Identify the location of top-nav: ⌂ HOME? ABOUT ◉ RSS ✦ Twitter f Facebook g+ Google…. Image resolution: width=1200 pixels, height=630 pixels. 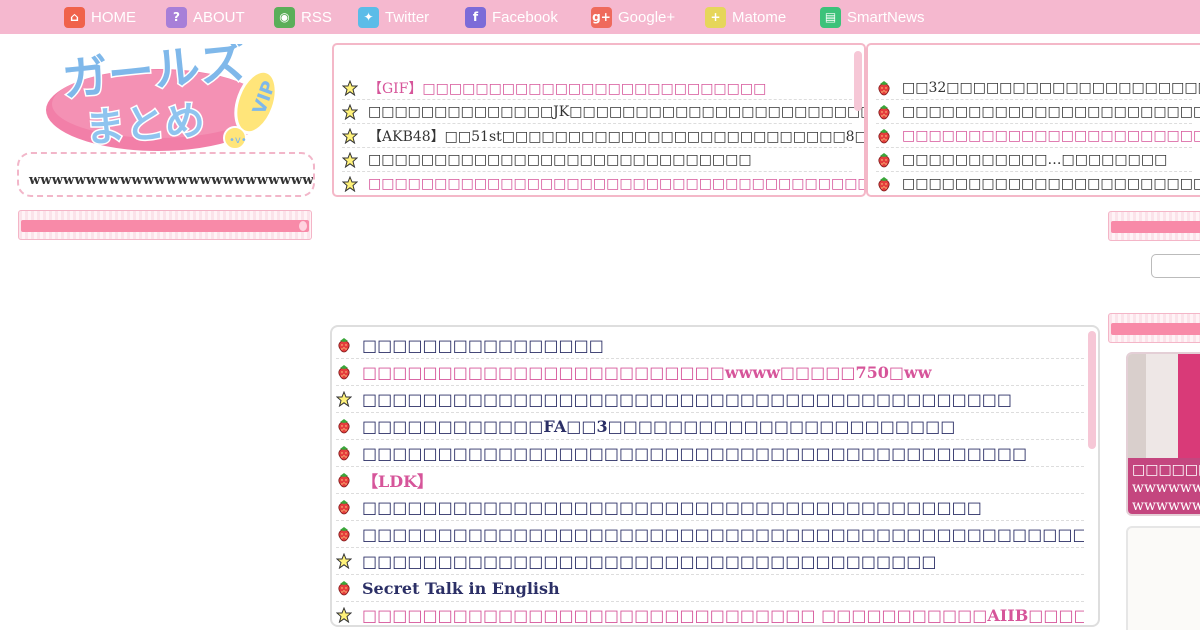
(600, 17).